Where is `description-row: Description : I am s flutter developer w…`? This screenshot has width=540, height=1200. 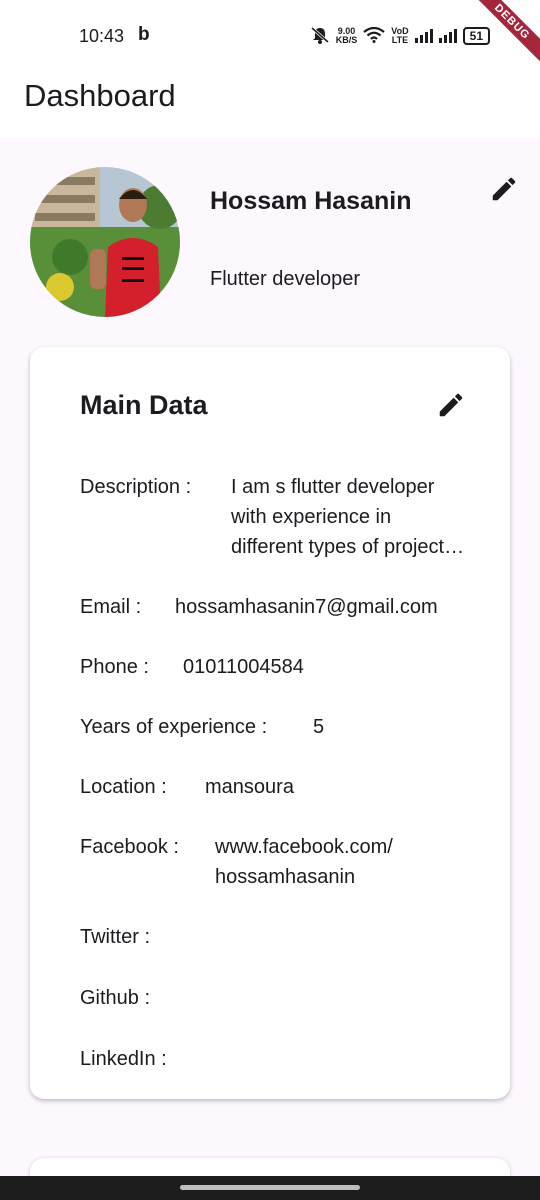
description-row: Description : I am s flutter developer w… is located at coordinates (272, 517).